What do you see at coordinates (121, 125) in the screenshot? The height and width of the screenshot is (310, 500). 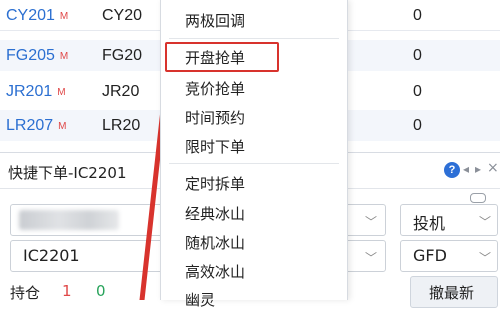 I see `instrument-name: LR20` at bounding box center [121, 125].